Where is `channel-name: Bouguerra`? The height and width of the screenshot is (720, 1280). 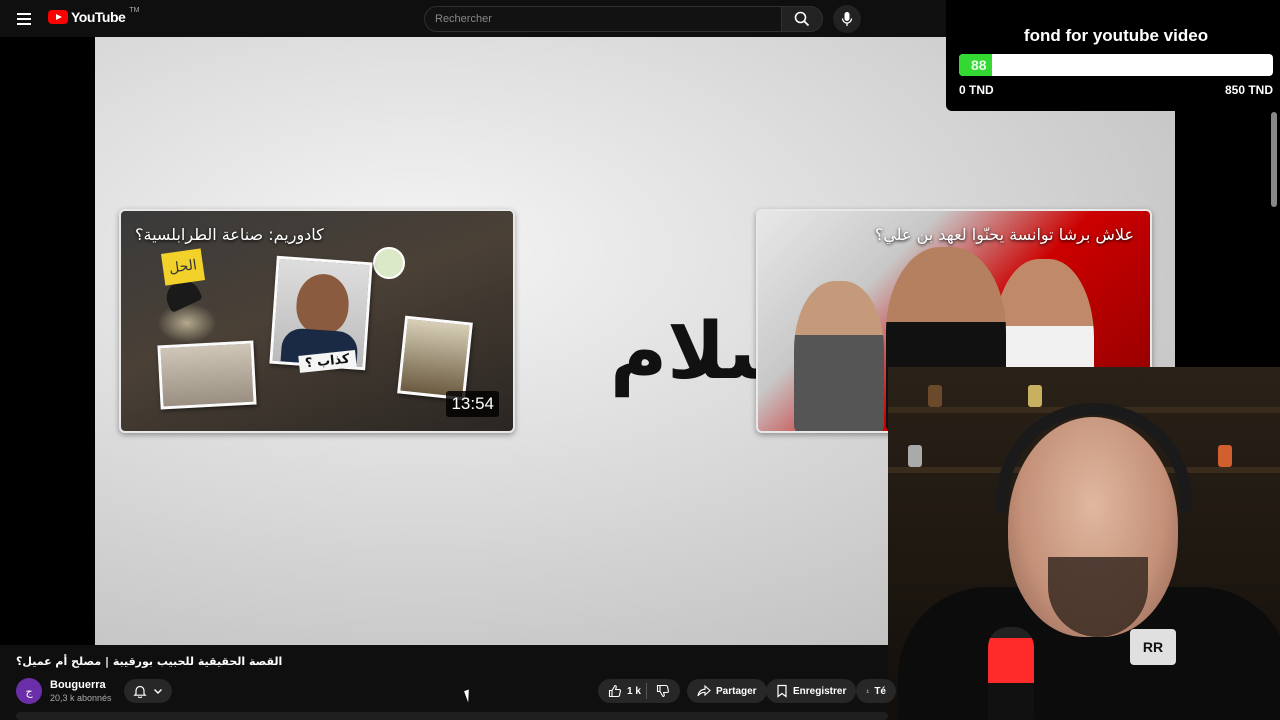 channel-name: Bouguerra is located at coordinates (81, 685).